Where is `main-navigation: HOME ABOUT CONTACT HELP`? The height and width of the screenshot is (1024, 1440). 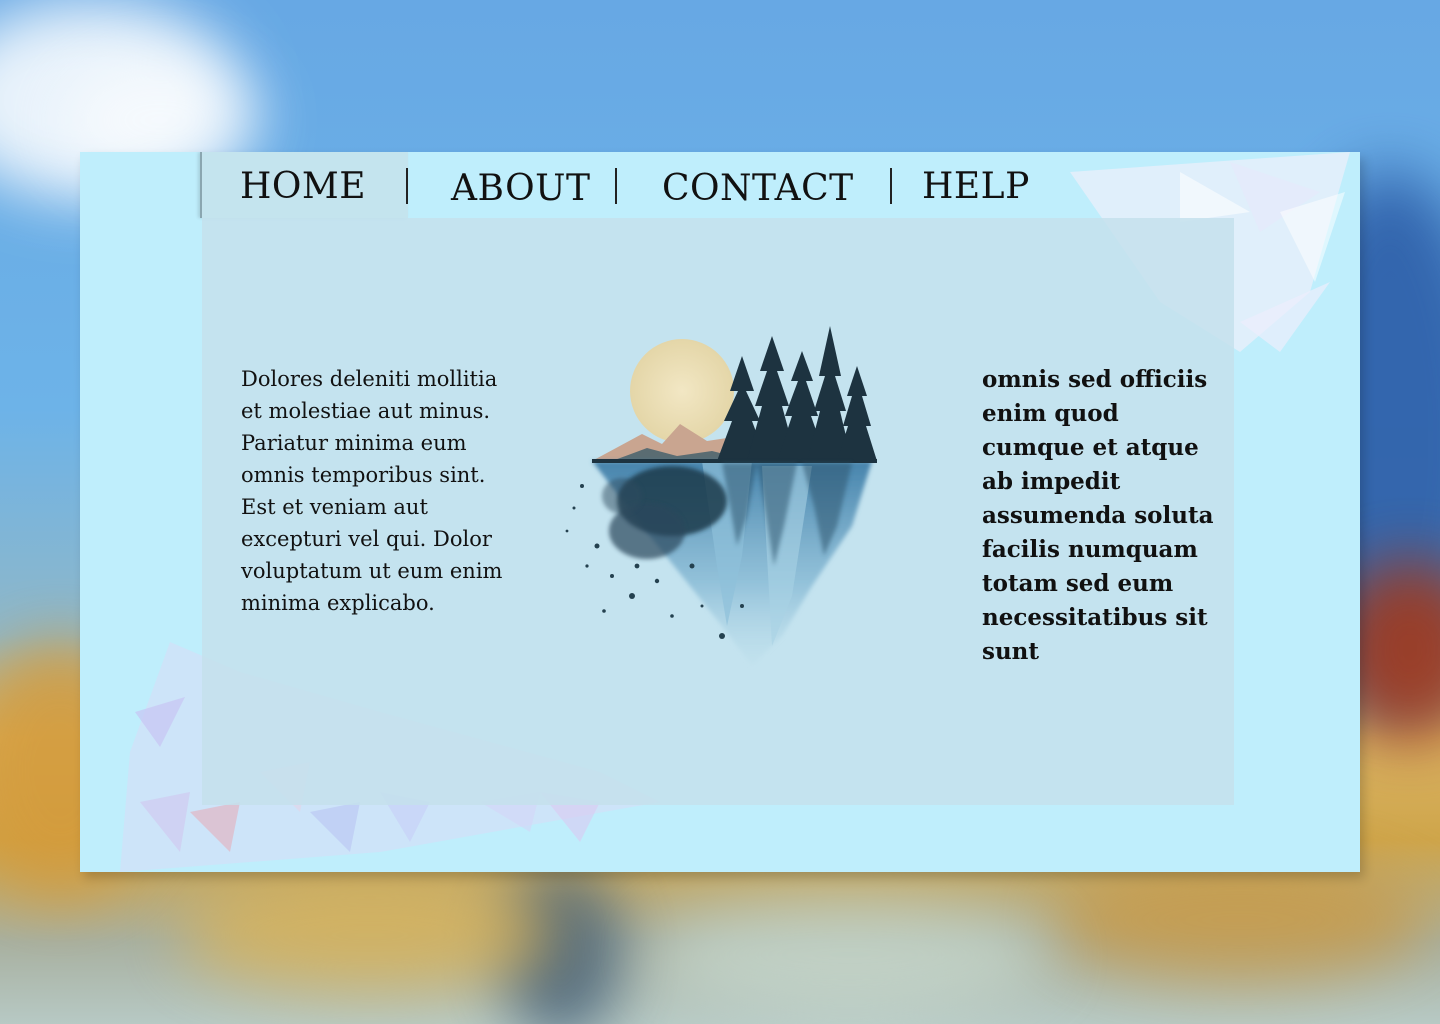
main-navigation: HOME ABOUT CONTACT HELP is located at coordinates (695, 185).